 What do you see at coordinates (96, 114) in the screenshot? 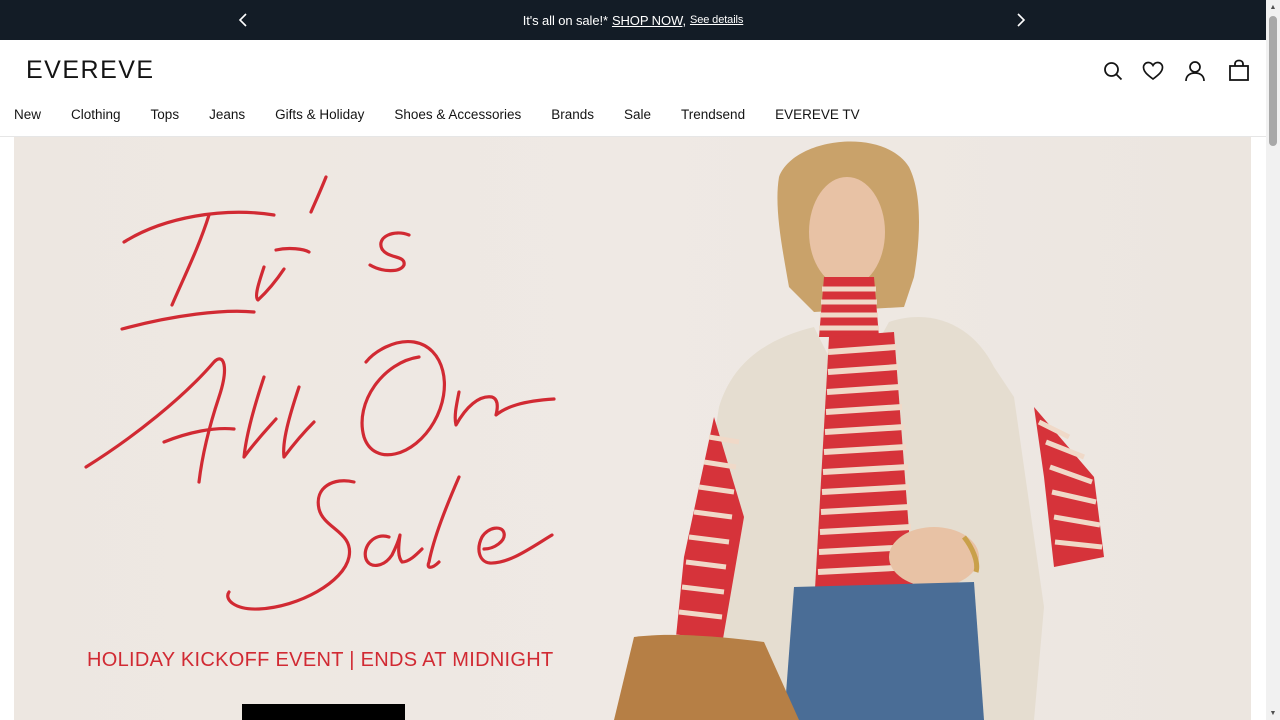
I see `nav-item-clothing: Clothing` at bounding box center [96, 114].